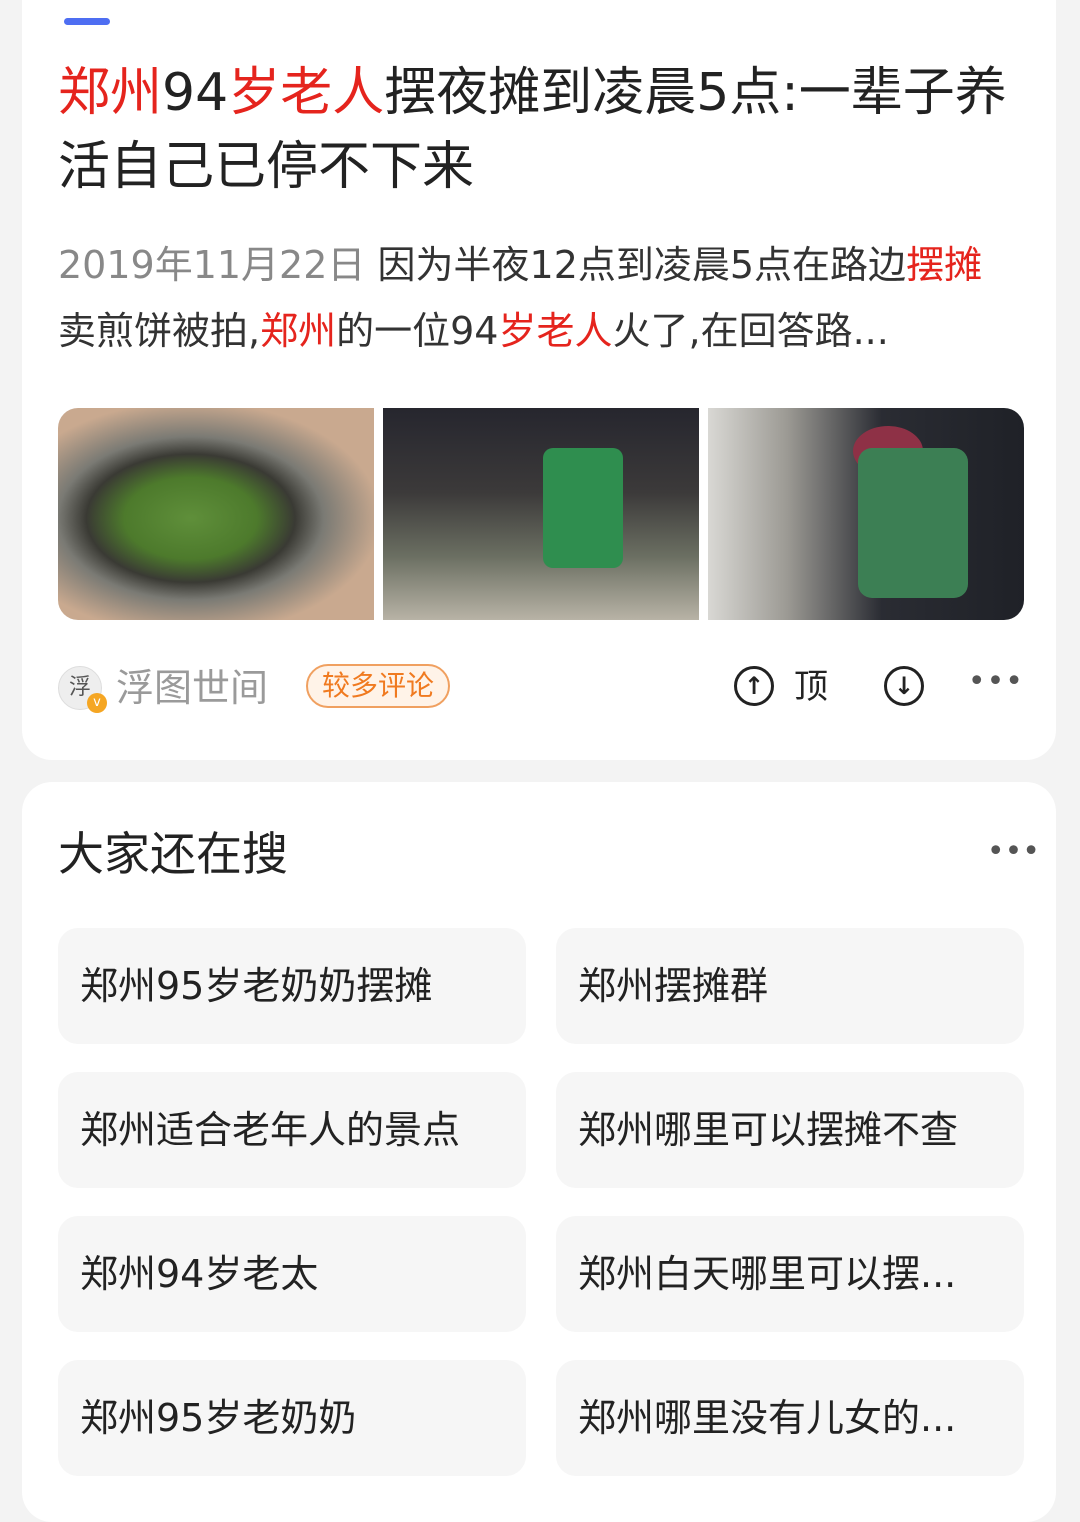 This screenshot has width=1080, height=1522. I want to click on summary-part: 岁老人, so click(555, 331).